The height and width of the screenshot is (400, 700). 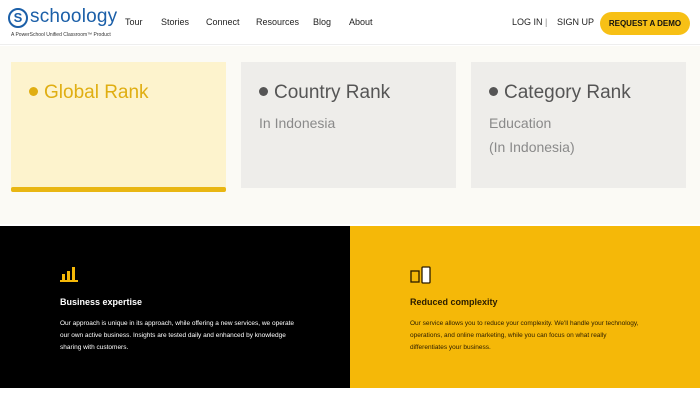 What do you see at coordinates (575, 22) in the screenshot?
I see `signup-link: SIGN UP` at bounding box center [575, 22].